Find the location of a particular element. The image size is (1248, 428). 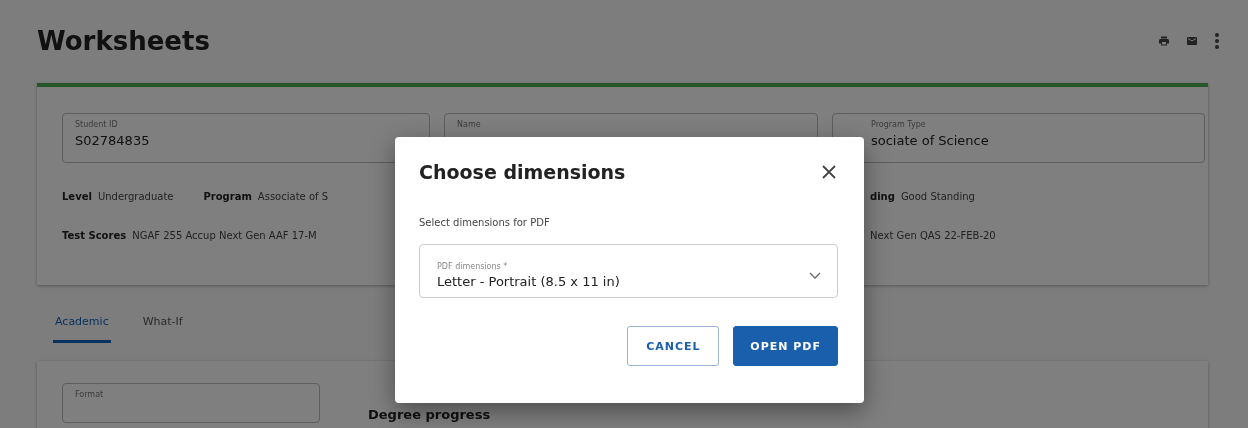

print-icon is located at coordinates (1164, 41).